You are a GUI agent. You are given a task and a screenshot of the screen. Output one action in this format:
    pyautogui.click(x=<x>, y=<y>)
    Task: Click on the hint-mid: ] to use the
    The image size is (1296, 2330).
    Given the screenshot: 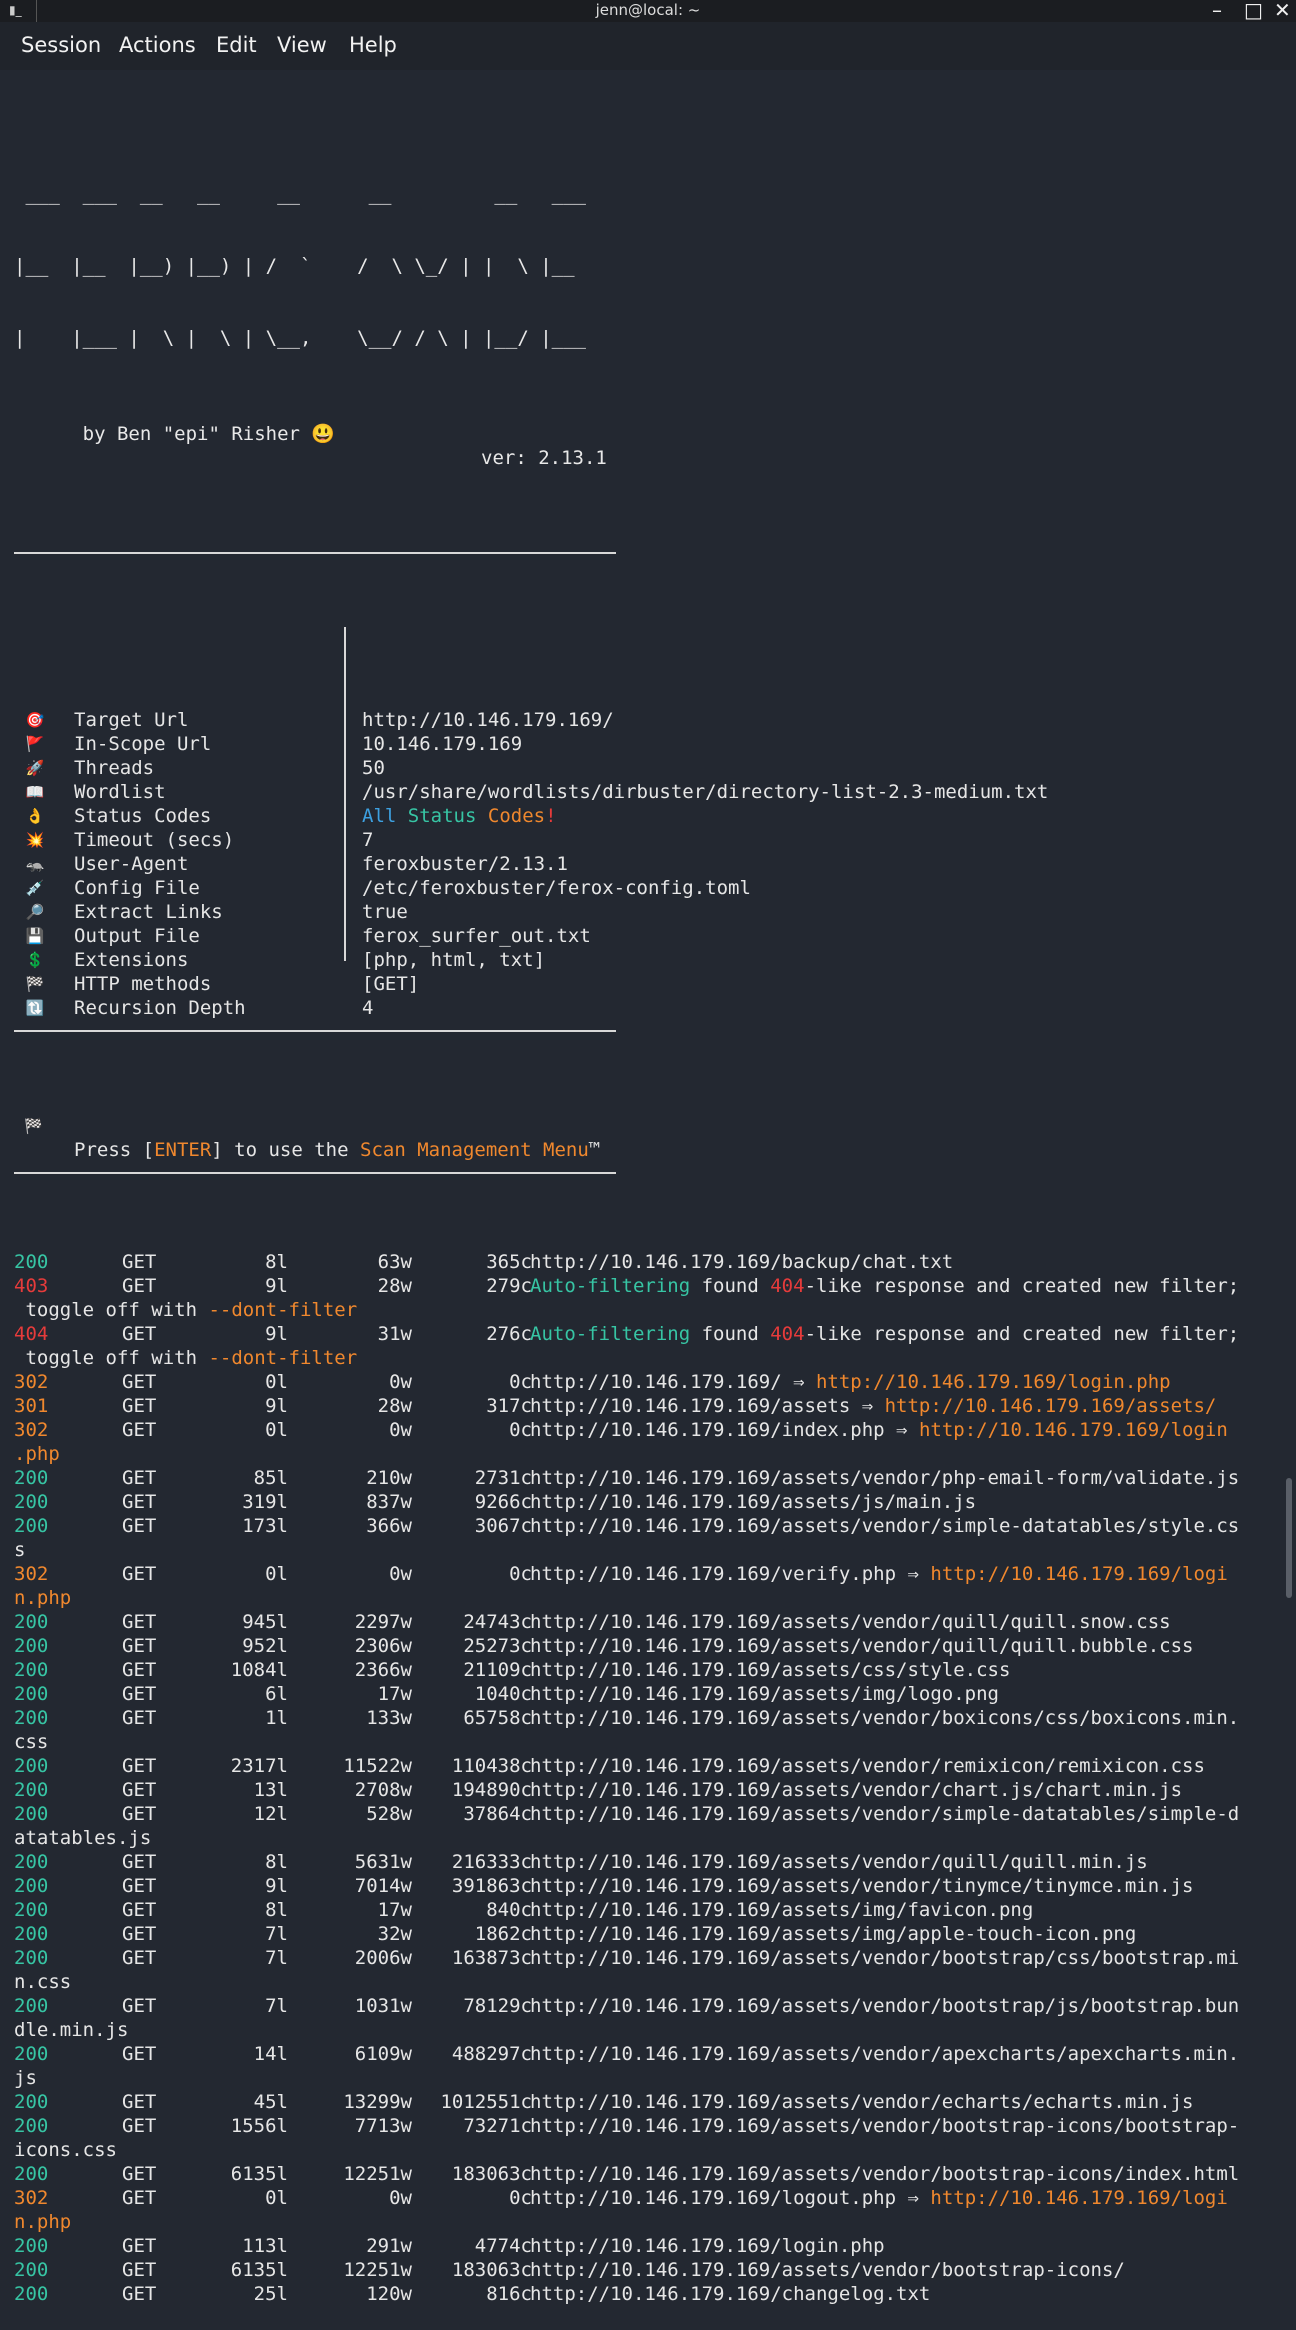 What is the action you would take?
    pyautogui.click(x=285, y=1150)
    